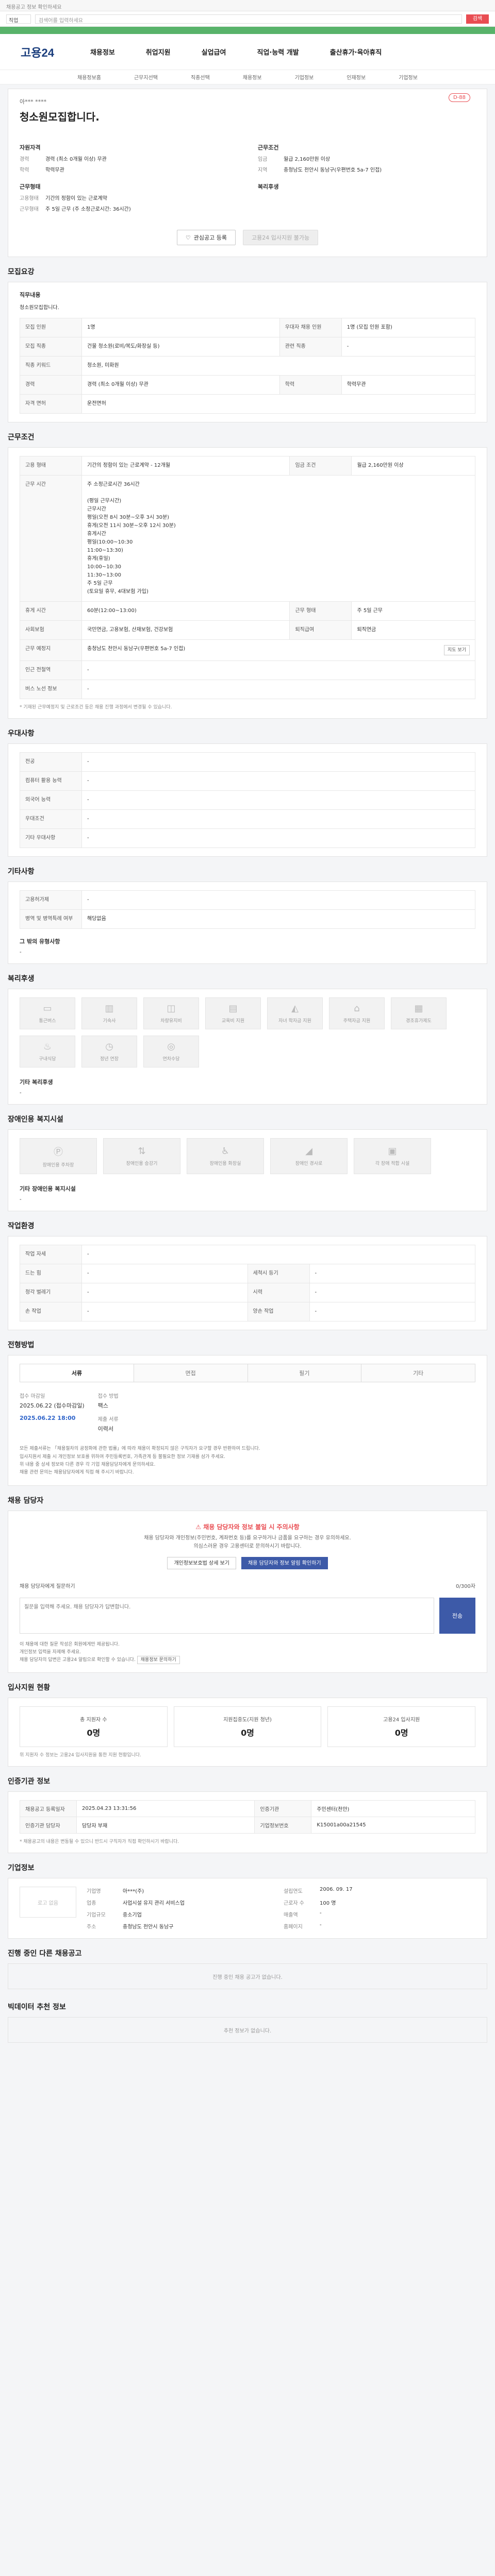 Image resolution: width=495 pixels, height=2576 pixels. I want to click on apply-value: 팩스, so click(102, 1406).